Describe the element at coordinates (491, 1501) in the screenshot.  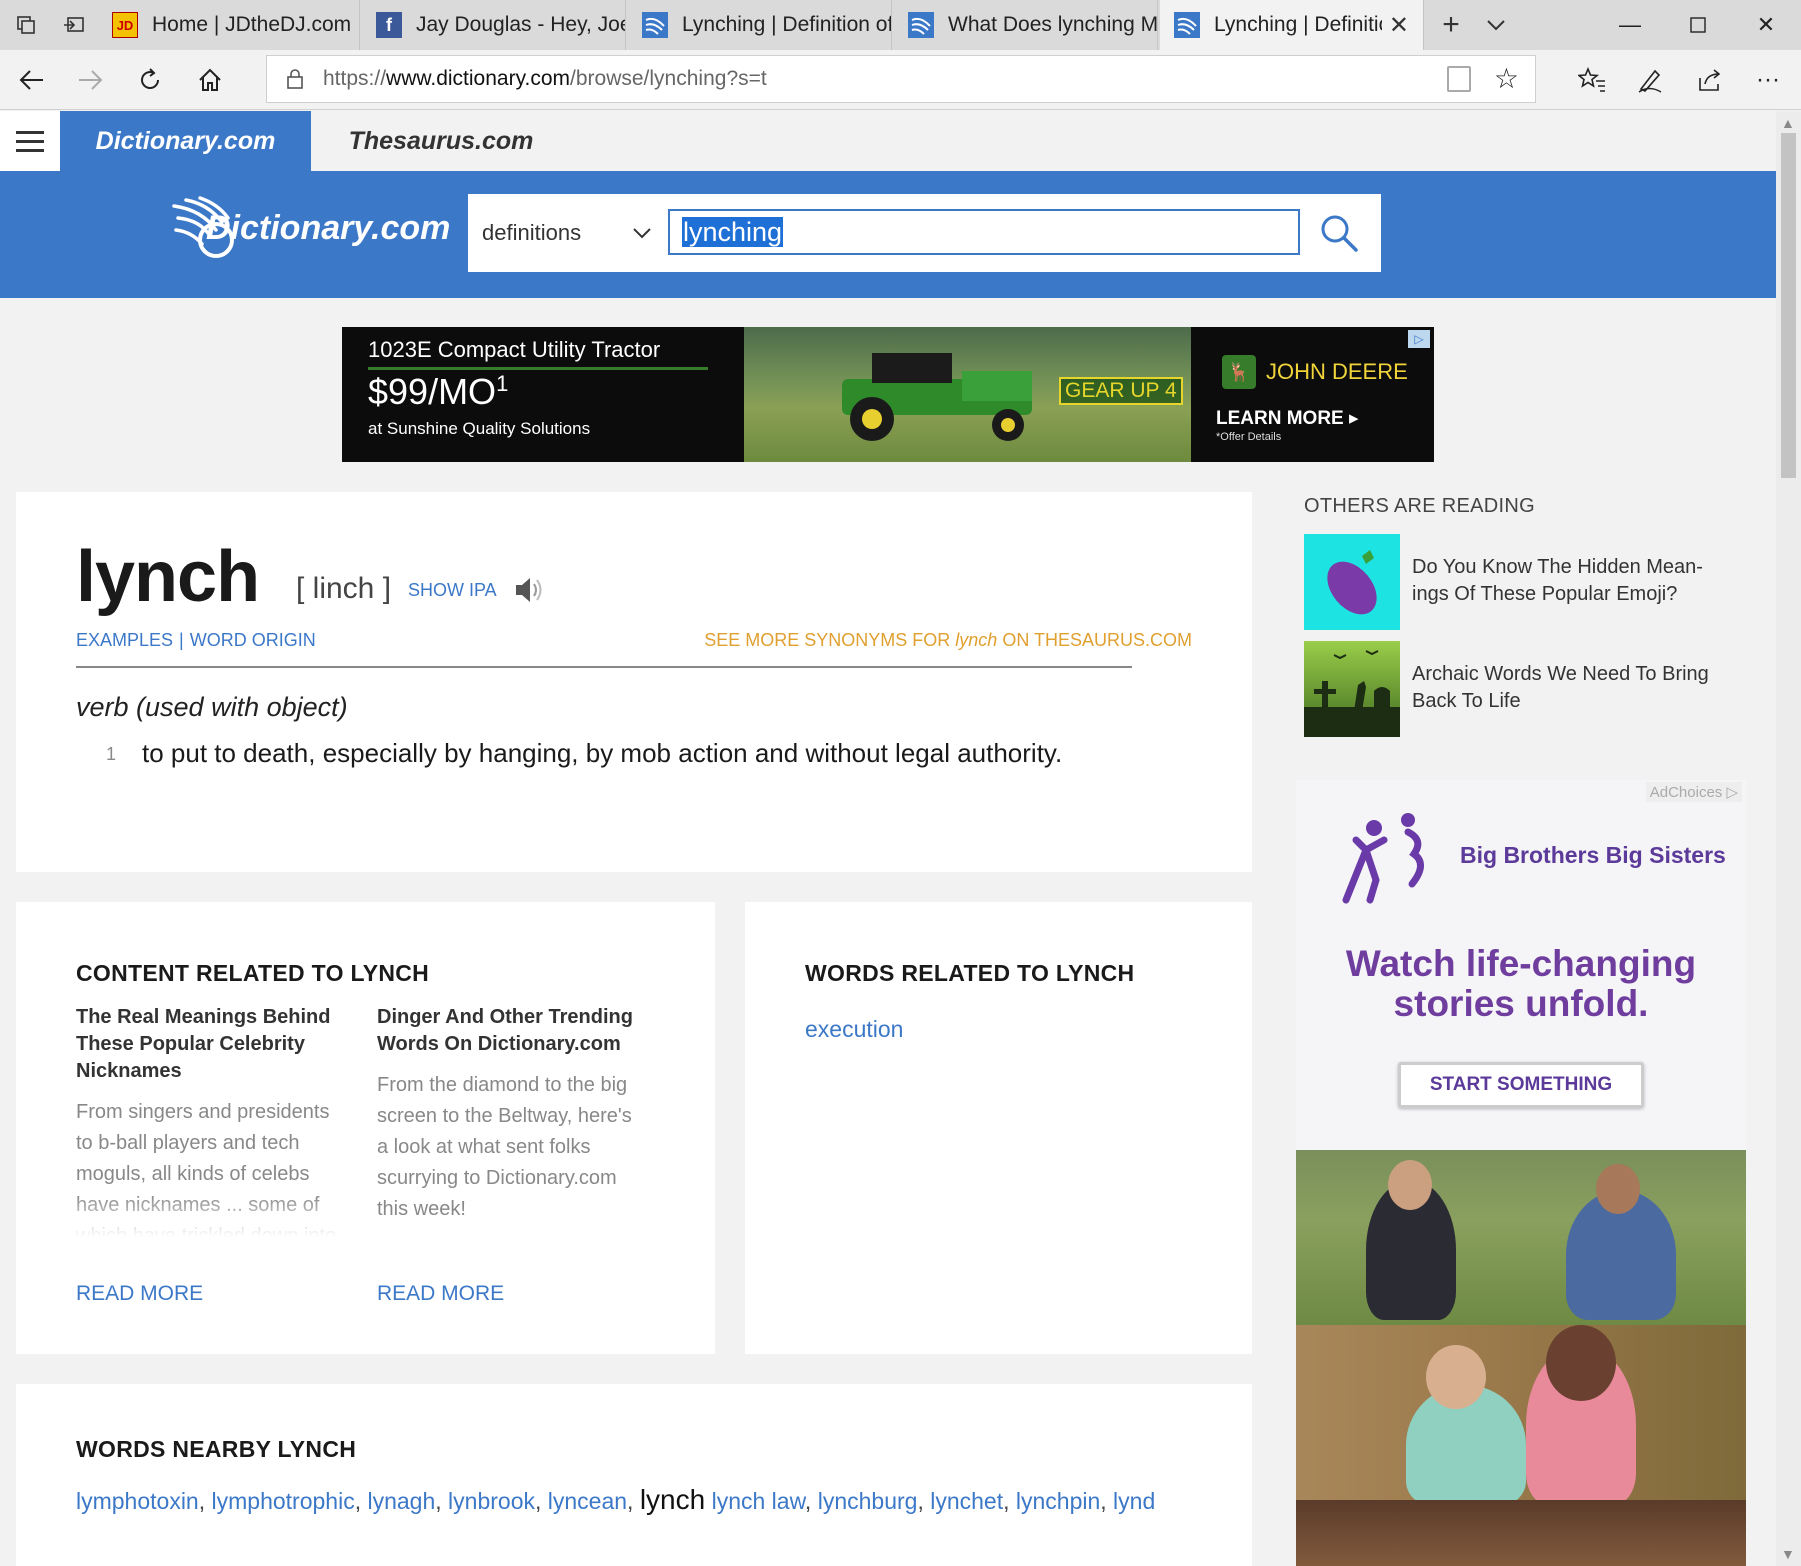
I see `nearby-word-link: lynbrook` at that location.